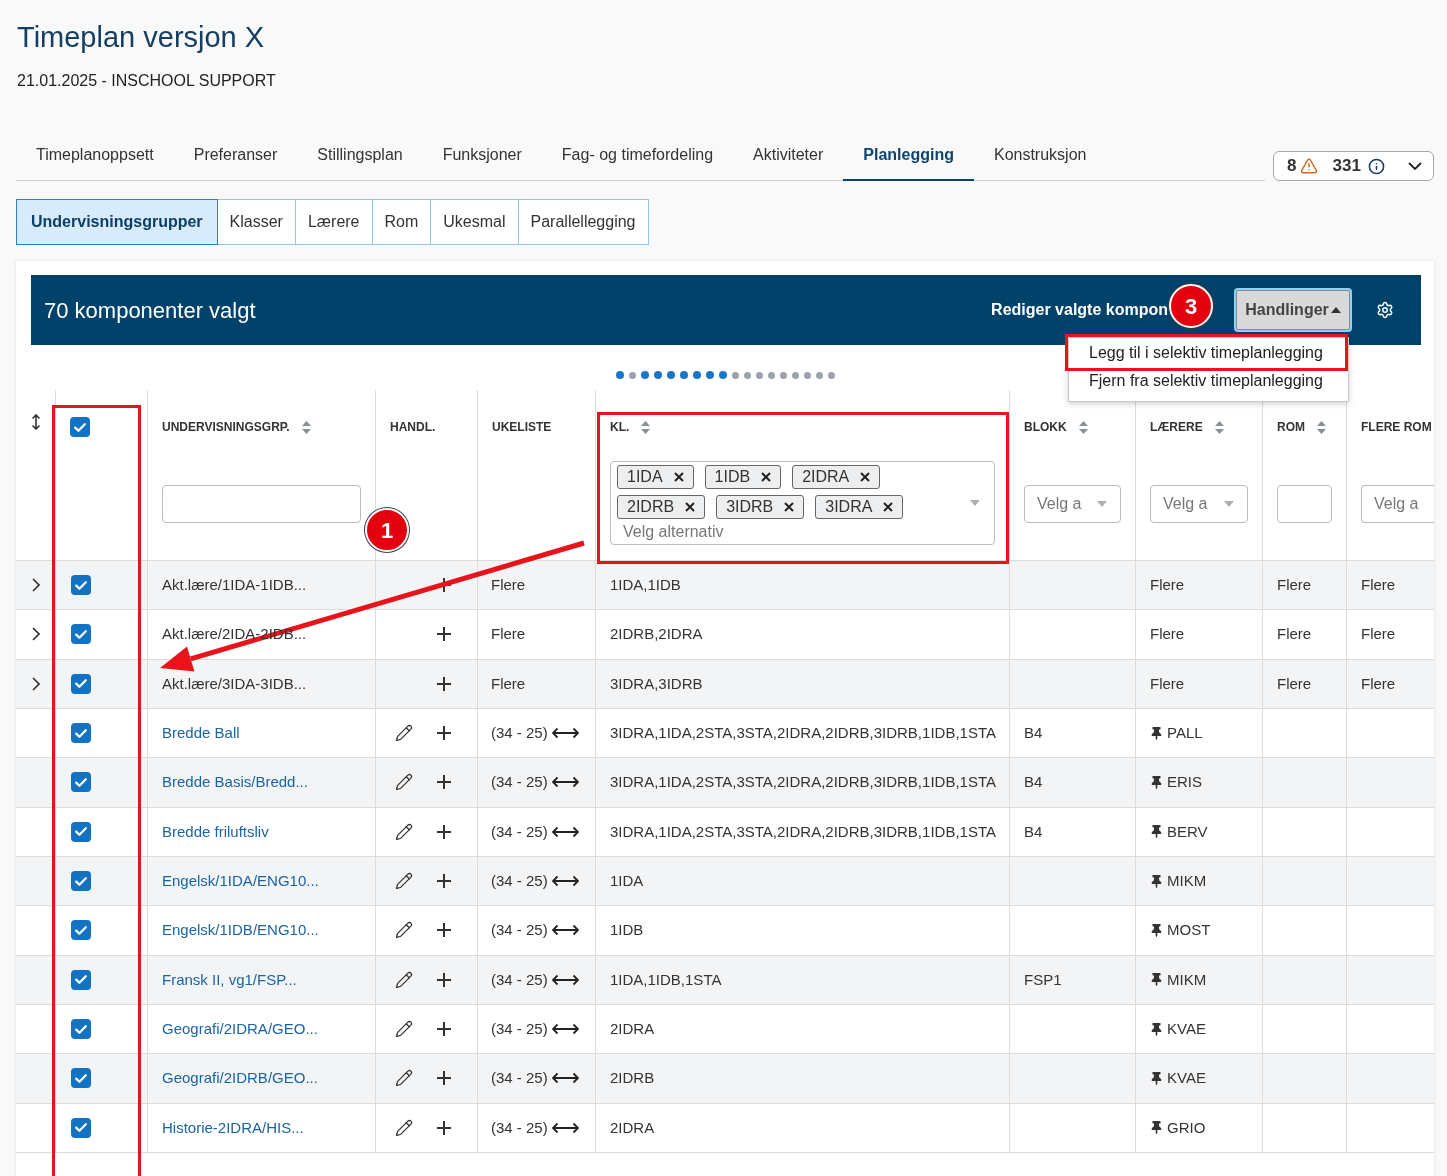 Image resolution: width=1447 pixels, height=1176 pixels. Describe the element at coordinates (117, 222) in the screenshot. I see `sub-tab: Undervisningsgrupper` at that location.